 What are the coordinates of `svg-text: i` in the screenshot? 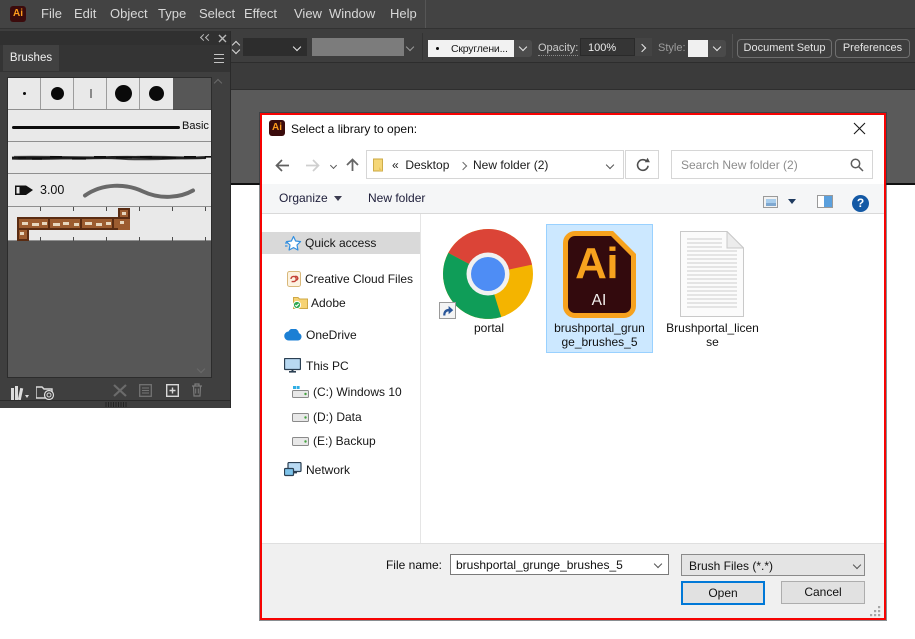 It's located at (612, 263).